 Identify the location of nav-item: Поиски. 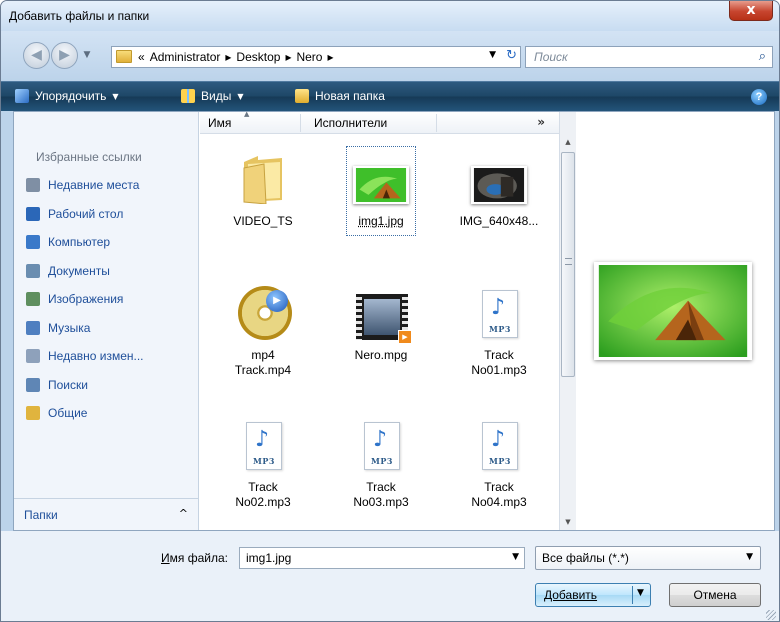
(111, 387).